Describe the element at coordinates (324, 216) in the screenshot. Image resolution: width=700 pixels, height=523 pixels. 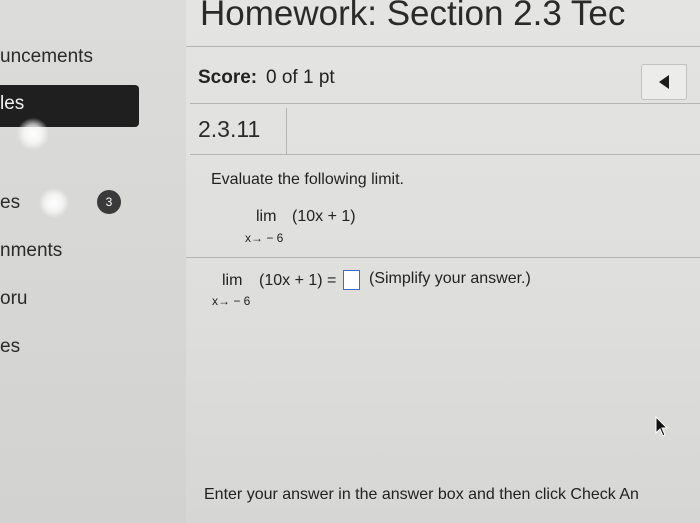
I see `limit-function: (10x + 1)` at that location.